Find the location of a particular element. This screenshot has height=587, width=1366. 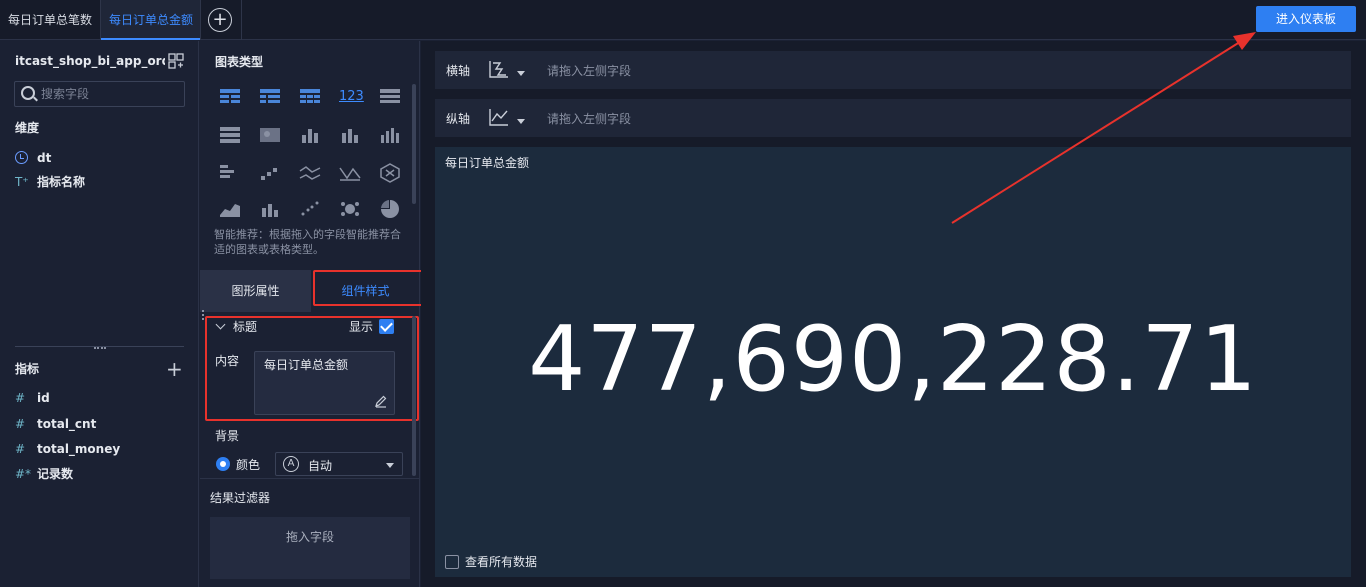

measure-field-total-cnt: # total_cnt is located at coordinates (55, 424).